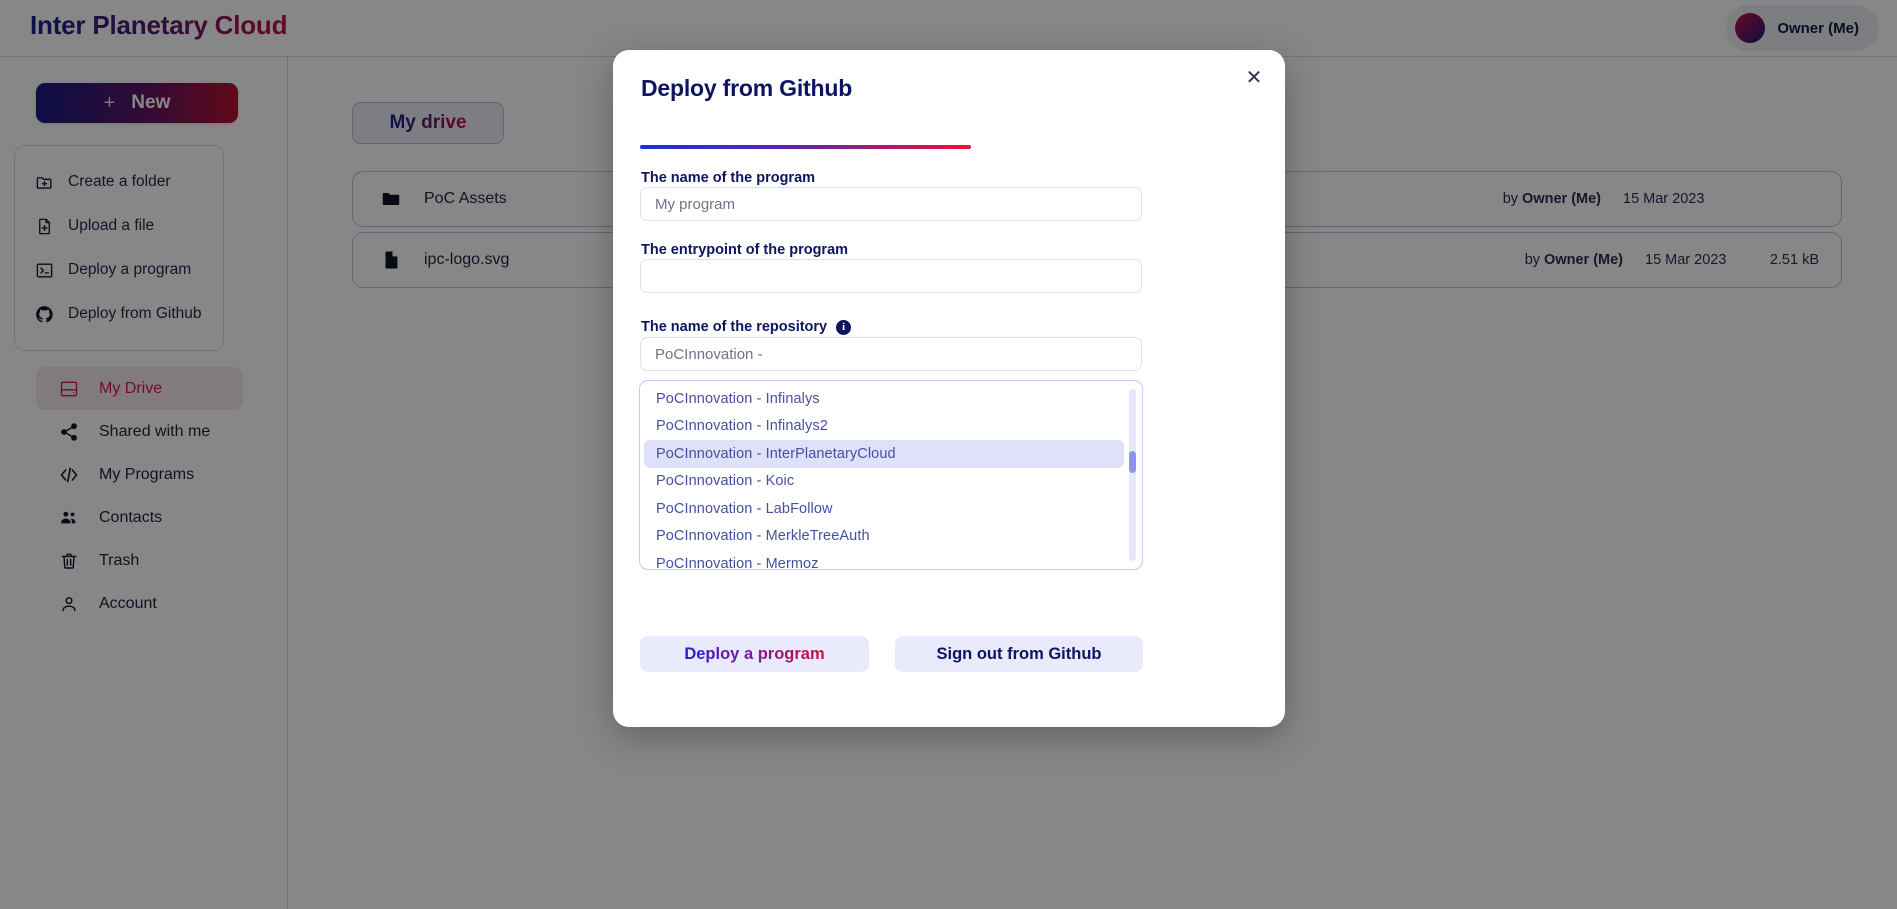  What do you see at coordinates (728, 178) in the screenshot?
I see `program-name-label: The name of the program` at bounding box center [728, 178].